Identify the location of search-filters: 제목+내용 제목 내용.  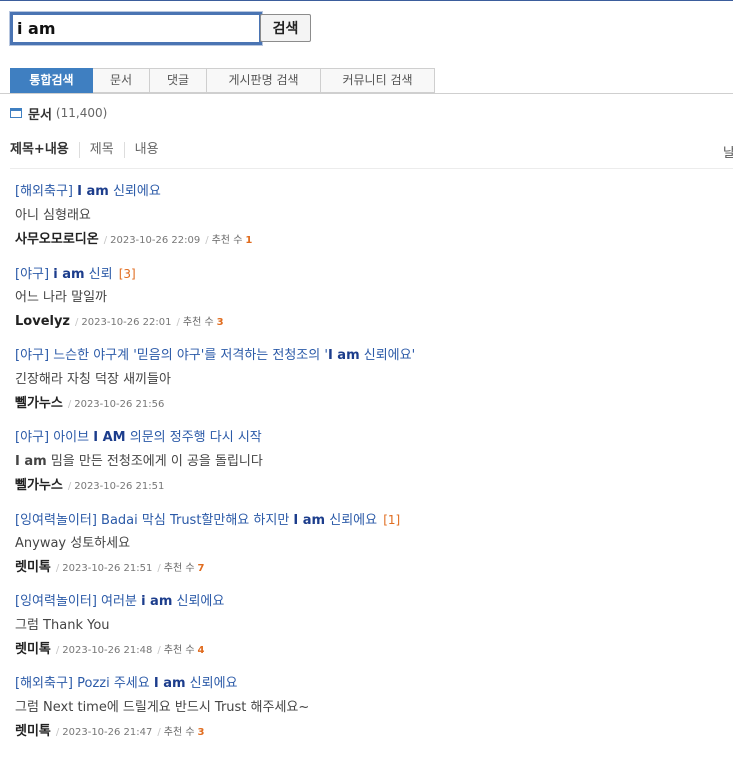
(89, 150).